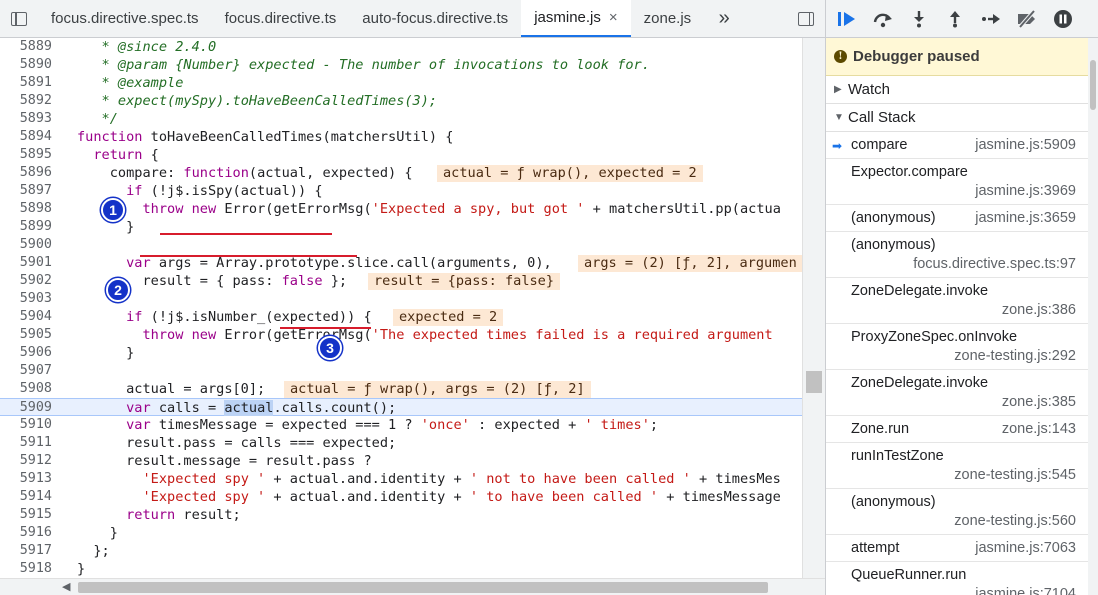  Describe the element at coordinates (19, 18) in the screenshot. I see `toggle-navigator-button` at that location.